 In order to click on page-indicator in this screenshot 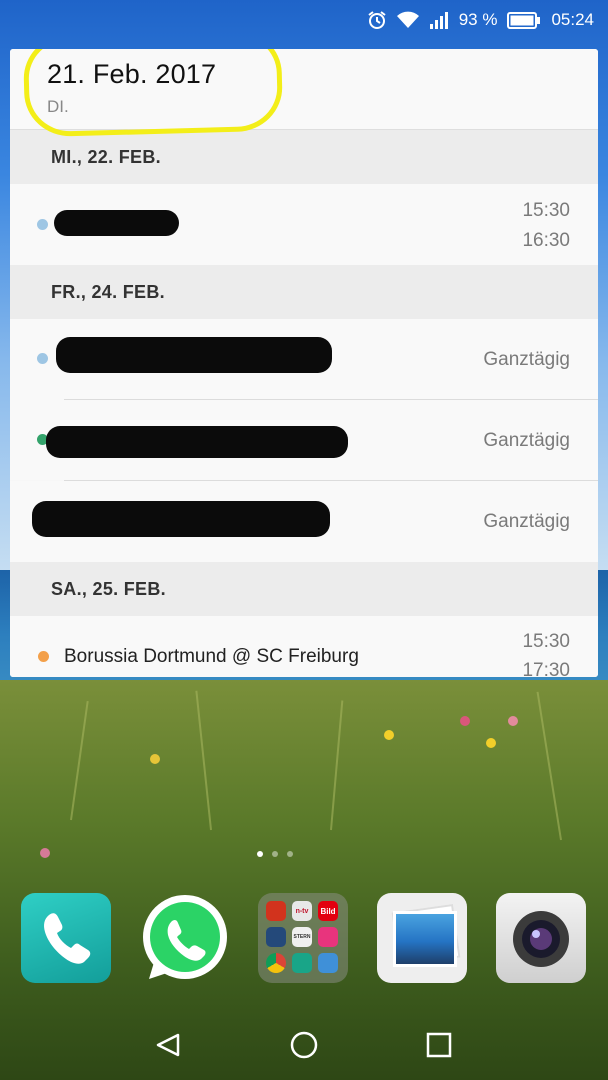, I will do `click(275, 854)`.